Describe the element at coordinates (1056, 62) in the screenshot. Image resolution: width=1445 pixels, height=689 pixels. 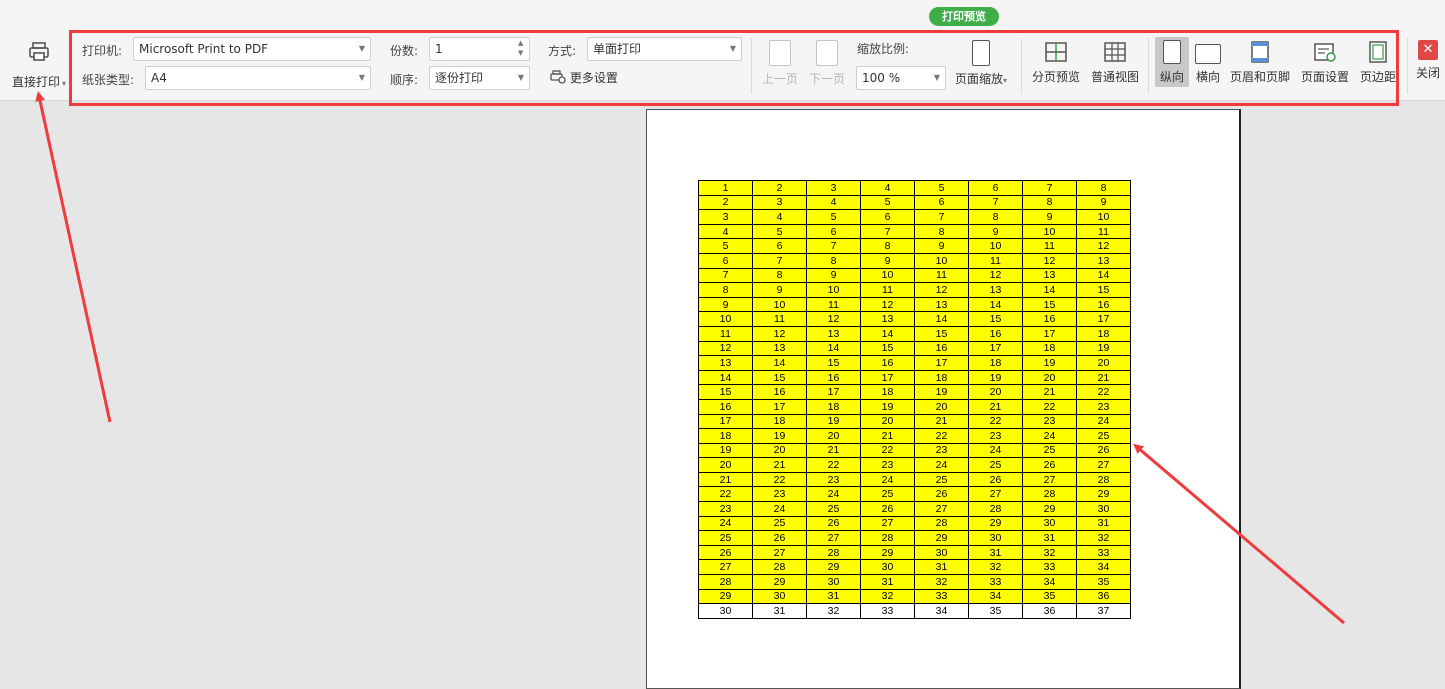
I see `page-break-preview-button: 分页预览` at that location.